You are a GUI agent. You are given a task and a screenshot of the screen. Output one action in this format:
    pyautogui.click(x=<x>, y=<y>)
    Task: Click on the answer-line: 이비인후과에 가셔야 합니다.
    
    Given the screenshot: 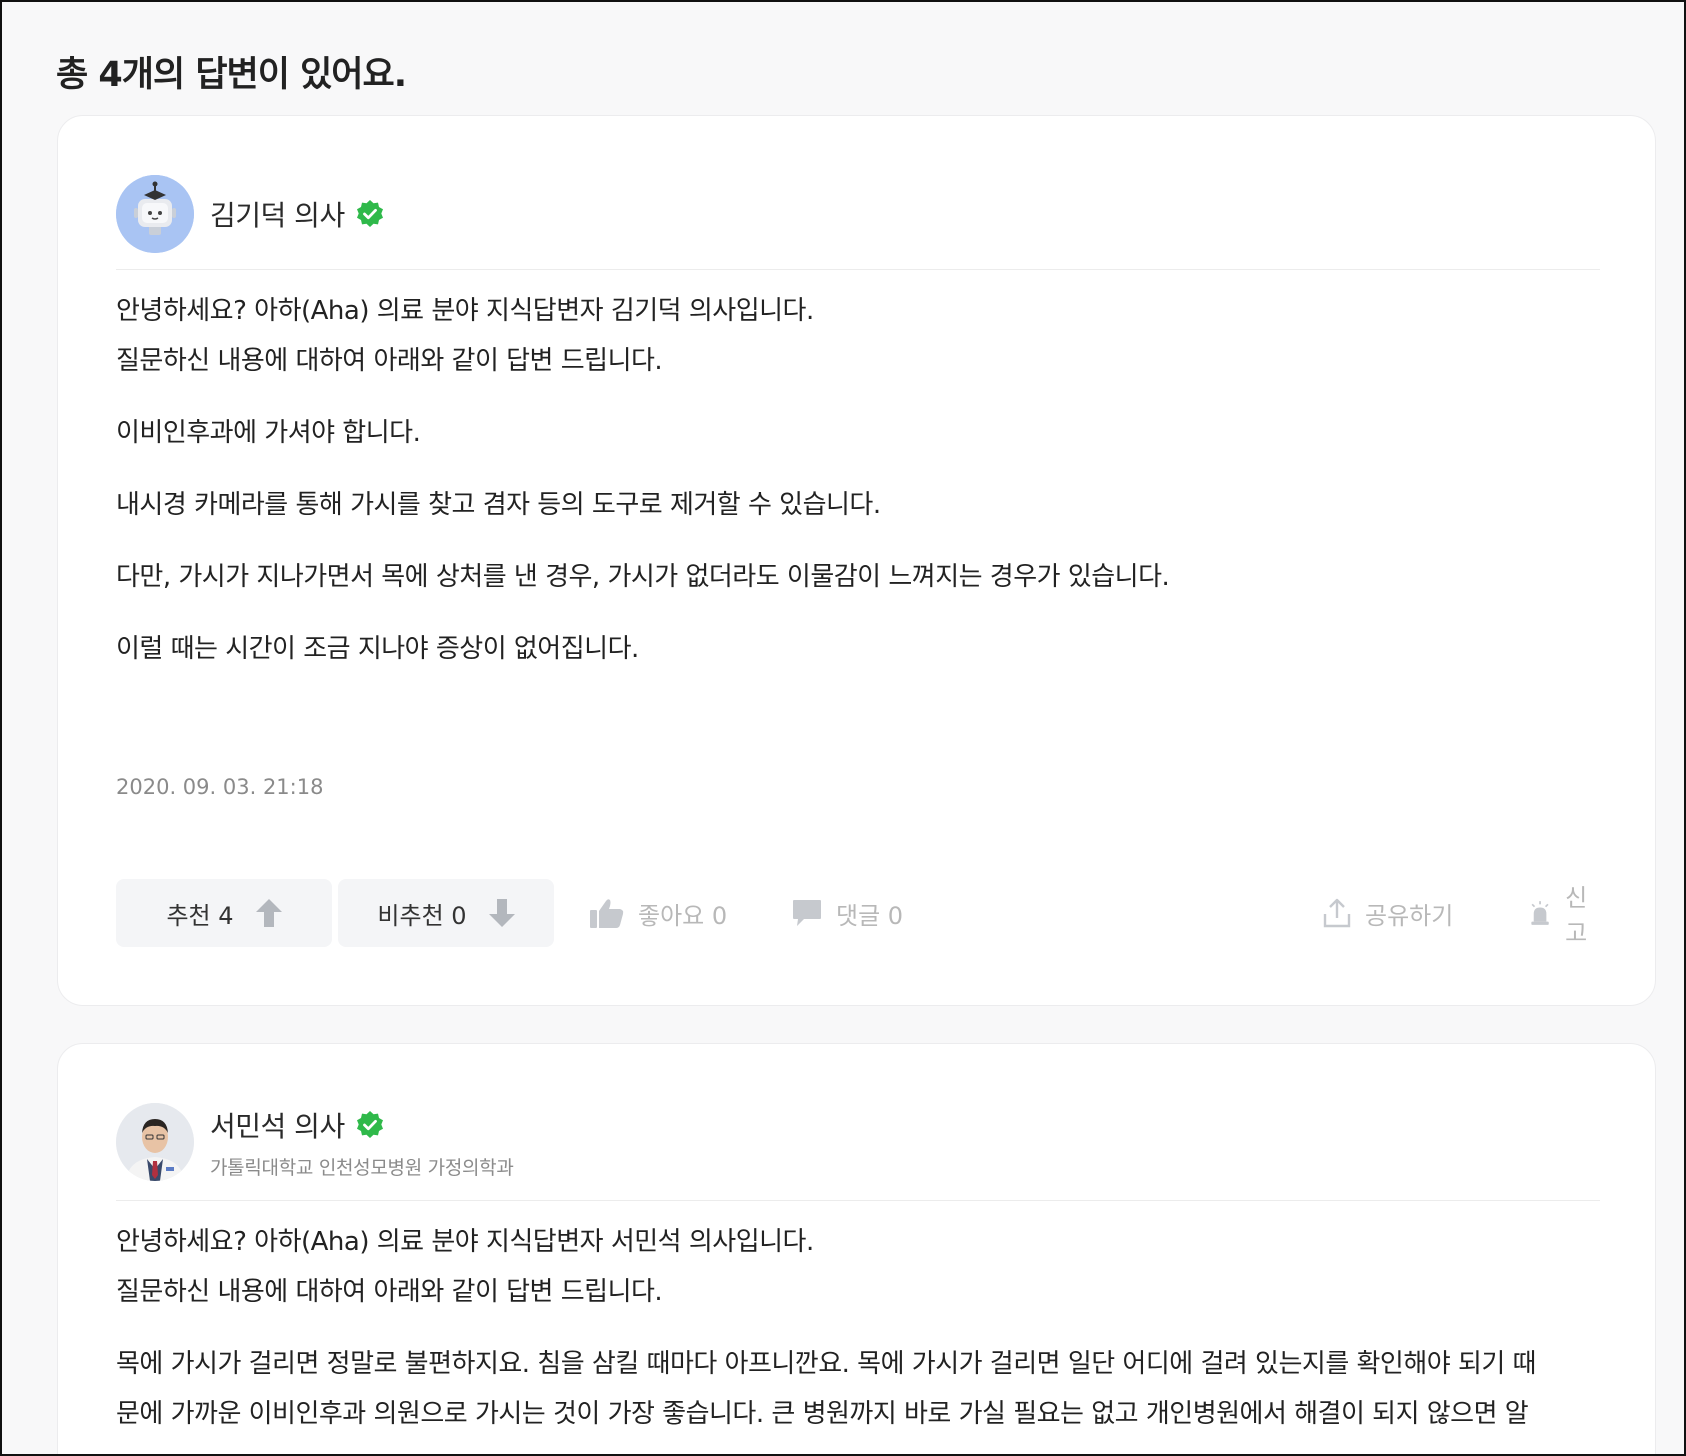 What is the action you would take?
    pyautogui.click(x=268, y=433)
    